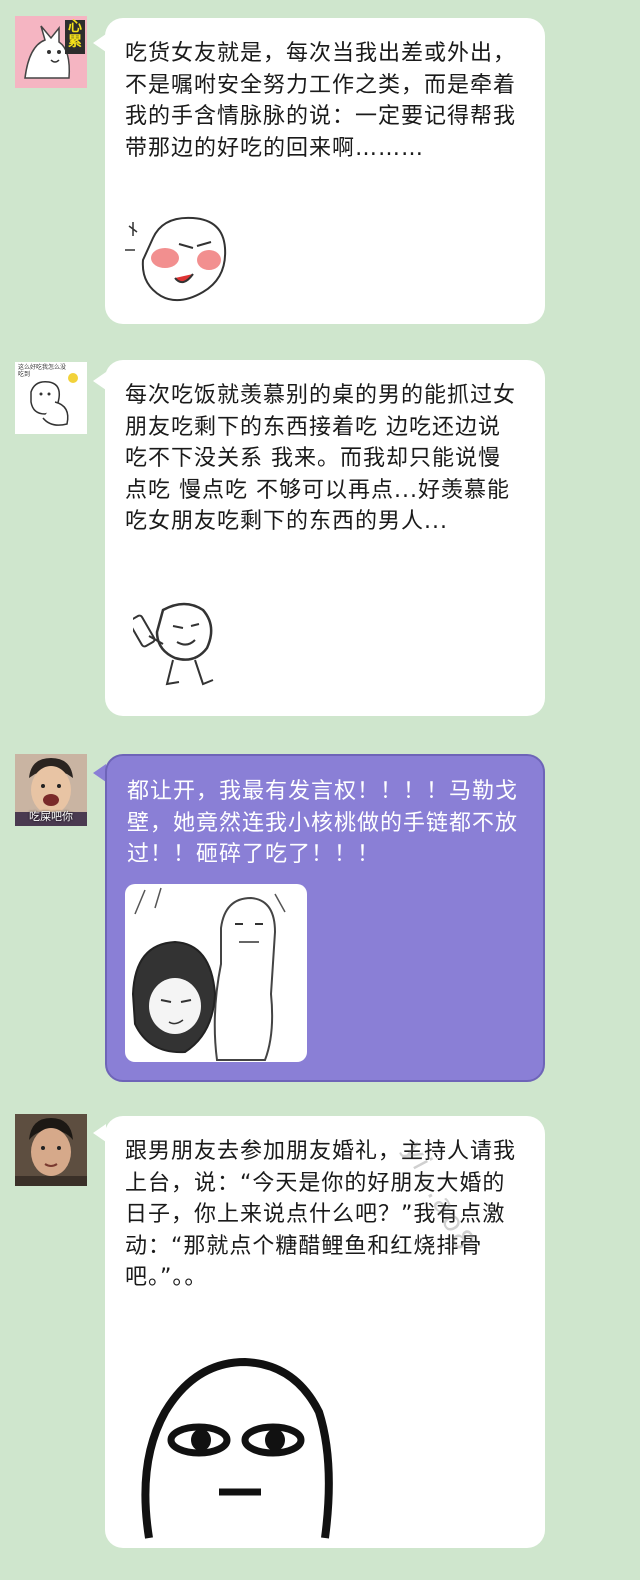 This screenshot has width=640, height=1580. What do you see at coordinates (51, 790) in the screenshot?
I see `avatar: 吃屎吧你` at bounding box center [51, 790].